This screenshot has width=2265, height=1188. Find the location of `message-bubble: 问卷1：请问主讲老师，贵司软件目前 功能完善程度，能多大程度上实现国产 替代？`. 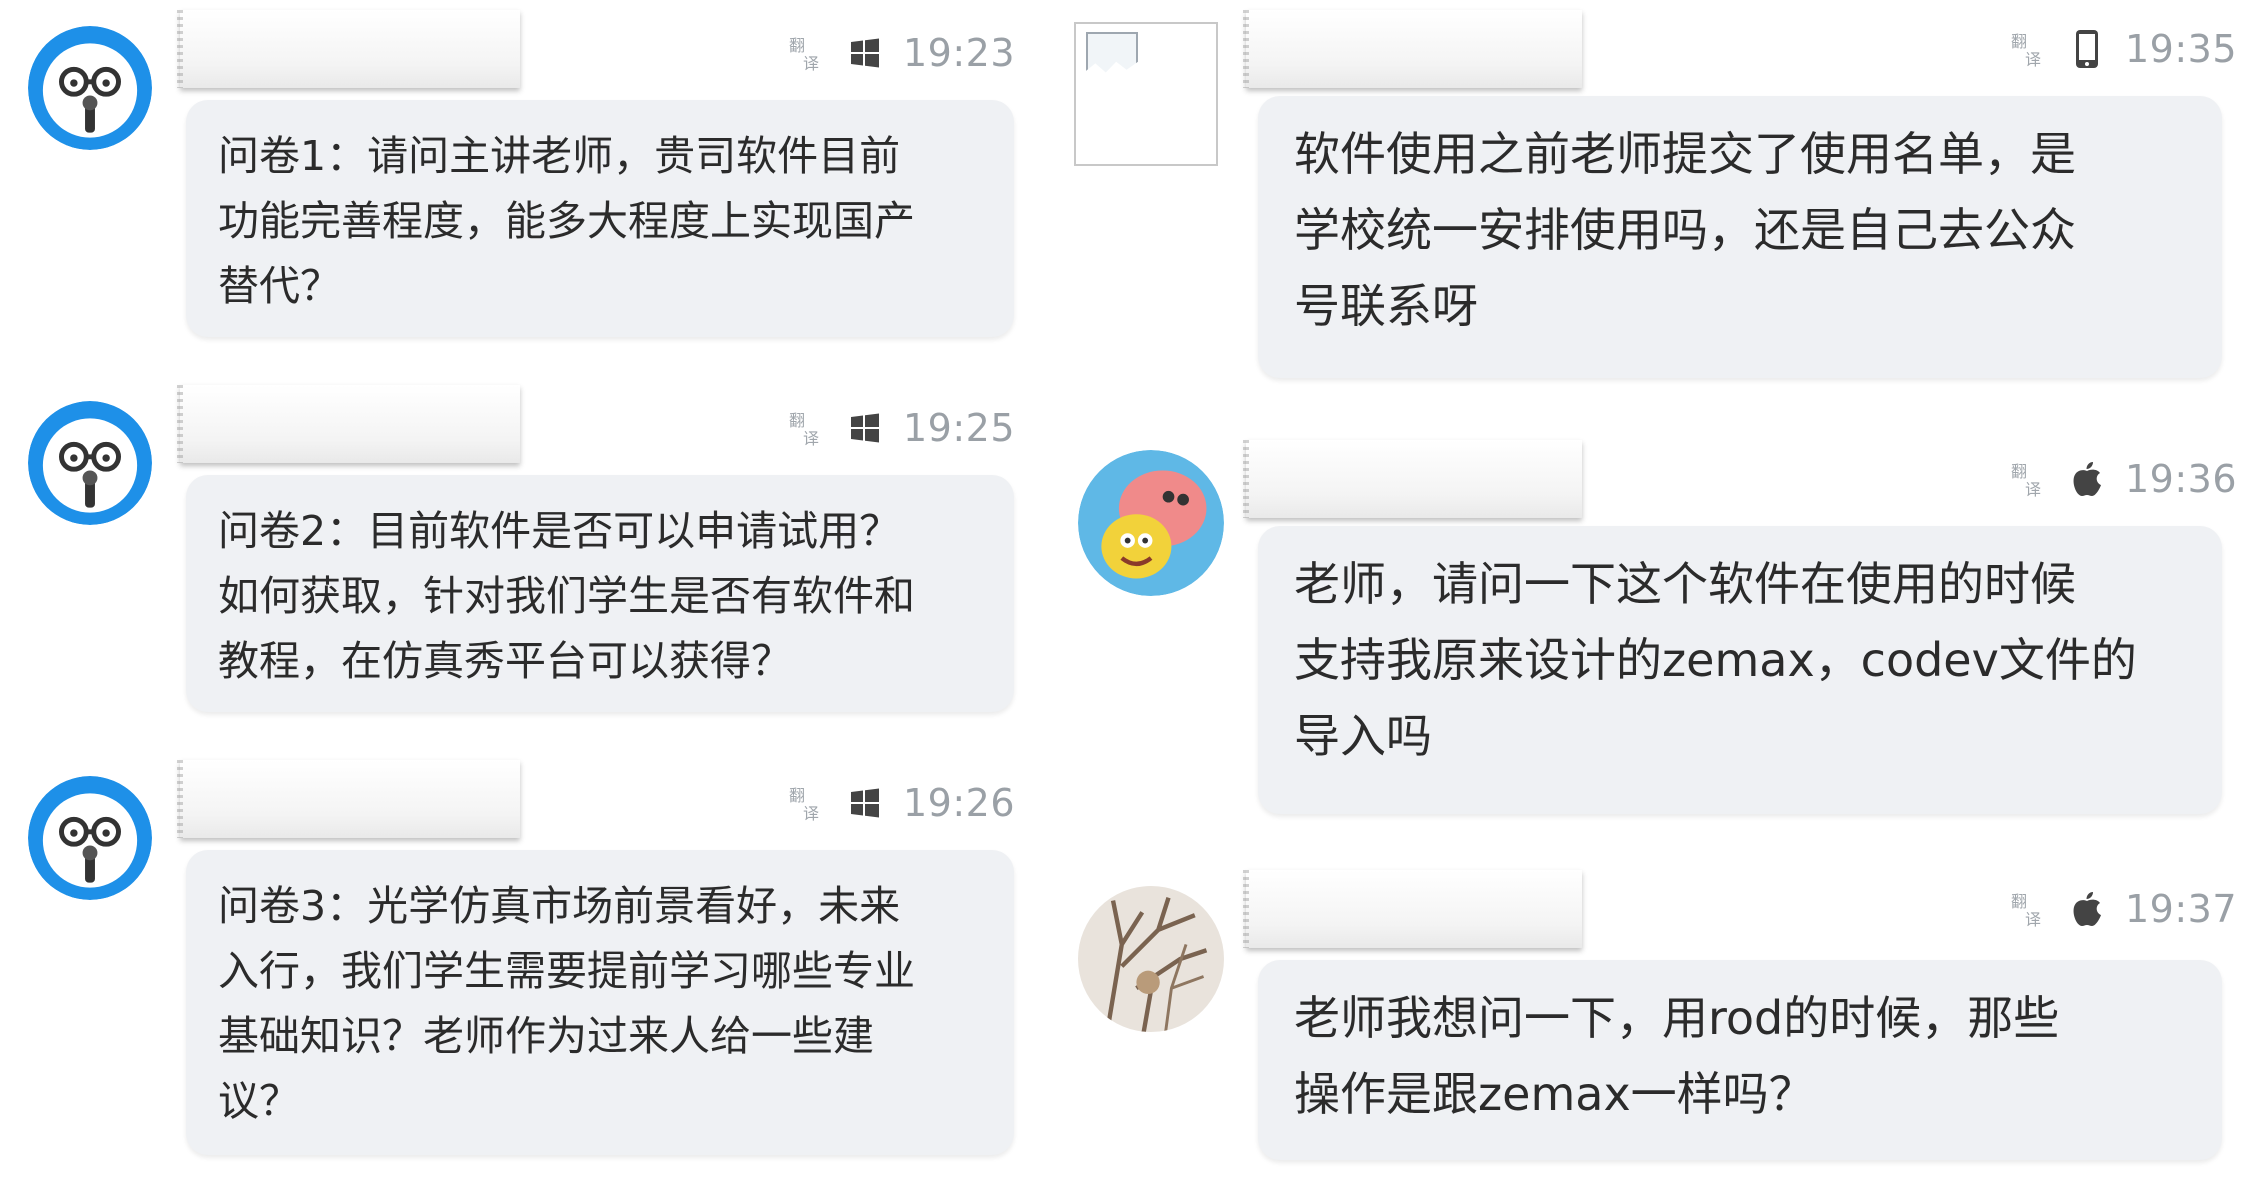

message-bubble: 问卷1：请问主讲老师，贵司软件目前 功能完善程度，能多大程度上实现国产 替代？ is located at coordinates (600, 218).